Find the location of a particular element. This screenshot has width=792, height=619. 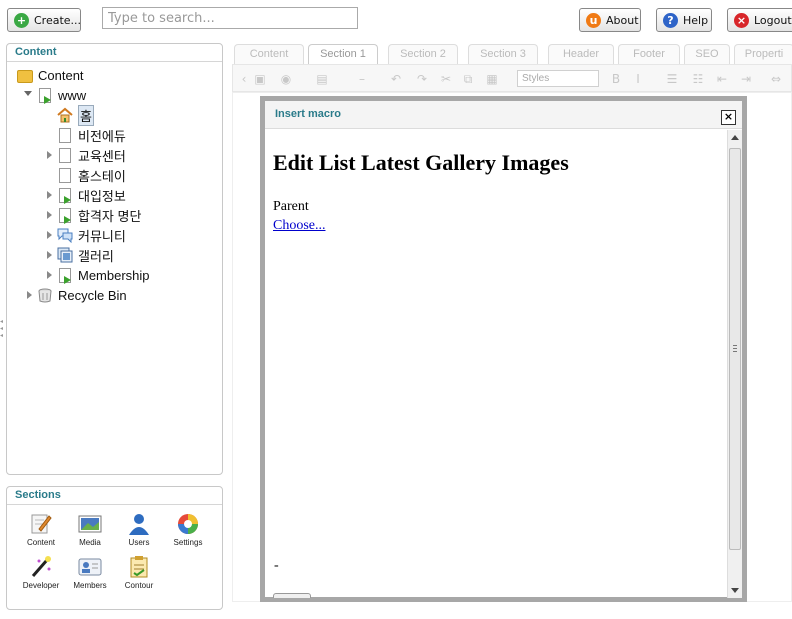

help-button: ? Help is located at coordinates (684, 20).